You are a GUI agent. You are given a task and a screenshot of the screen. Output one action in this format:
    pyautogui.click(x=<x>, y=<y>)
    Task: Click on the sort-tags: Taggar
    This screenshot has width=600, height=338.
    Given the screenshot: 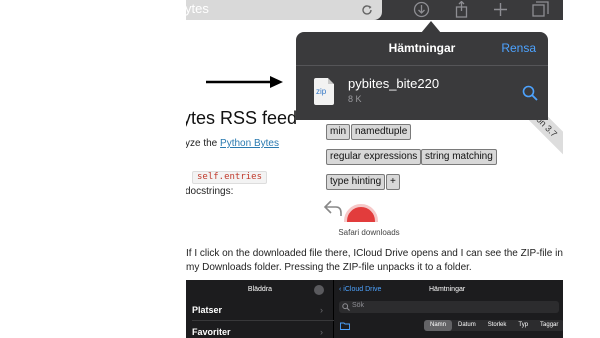 What is the action you would take?
    pyautogui.click(x=548, y=325)
    